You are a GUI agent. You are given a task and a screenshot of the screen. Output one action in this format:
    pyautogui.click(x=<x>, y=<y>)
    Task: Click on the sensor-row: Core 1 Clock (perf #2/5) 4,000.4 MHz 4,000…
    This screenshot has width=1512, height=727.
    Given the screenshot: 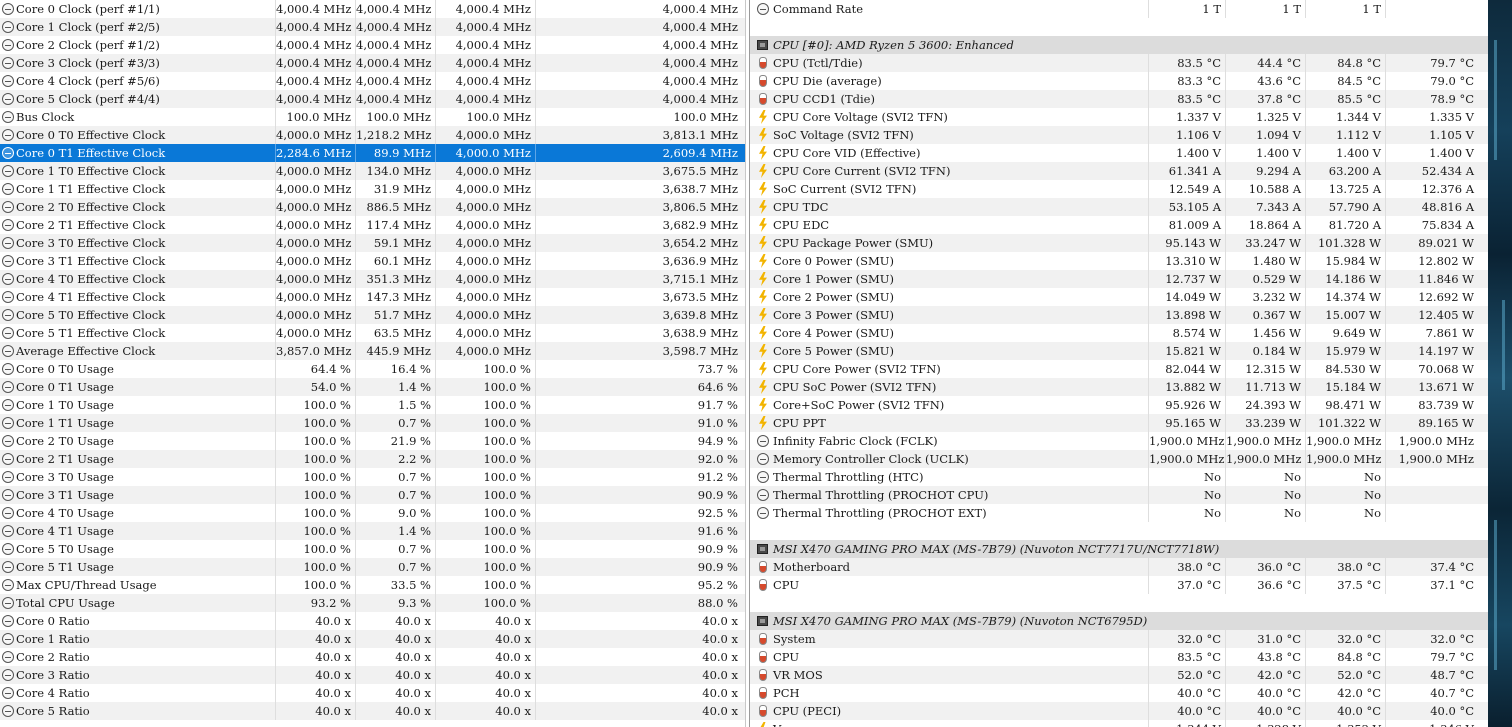 What is the action you would take?
    pyautogui.click(x=372, y=27)
    